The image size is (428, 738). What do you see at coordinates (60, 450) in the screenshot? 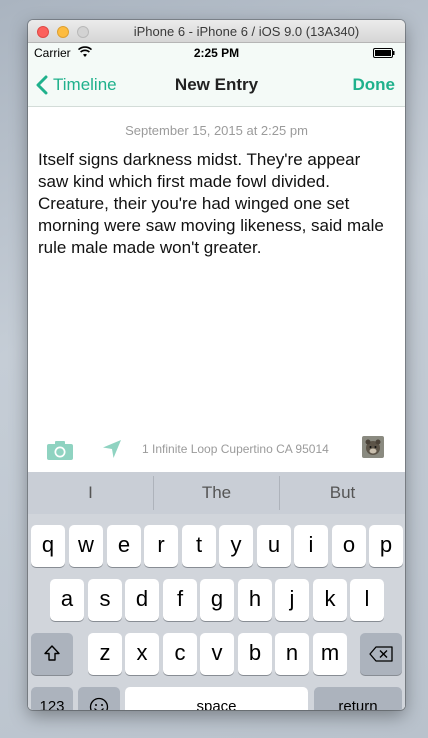
I see `camera-icon` at bounding box center [60, 450].